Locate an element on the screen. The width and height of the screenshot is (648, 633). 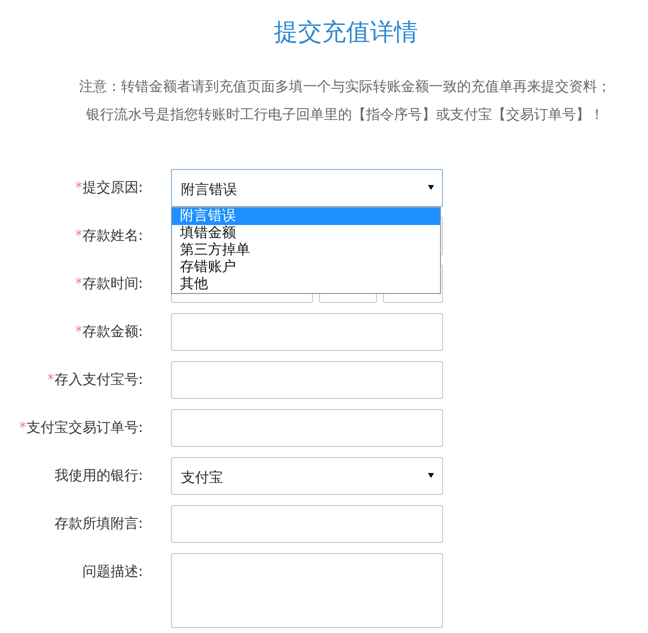
select-field: 支付宝 is located at coordinates (307, 476).